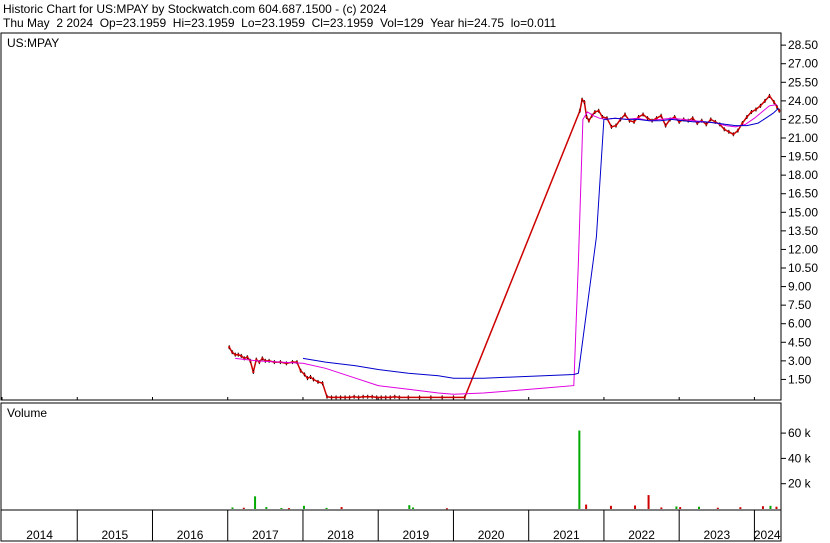  Describe the element at coordinates (800, 433) in the screenshot. I see `volume-y-tick-label: 60 k` at that location.